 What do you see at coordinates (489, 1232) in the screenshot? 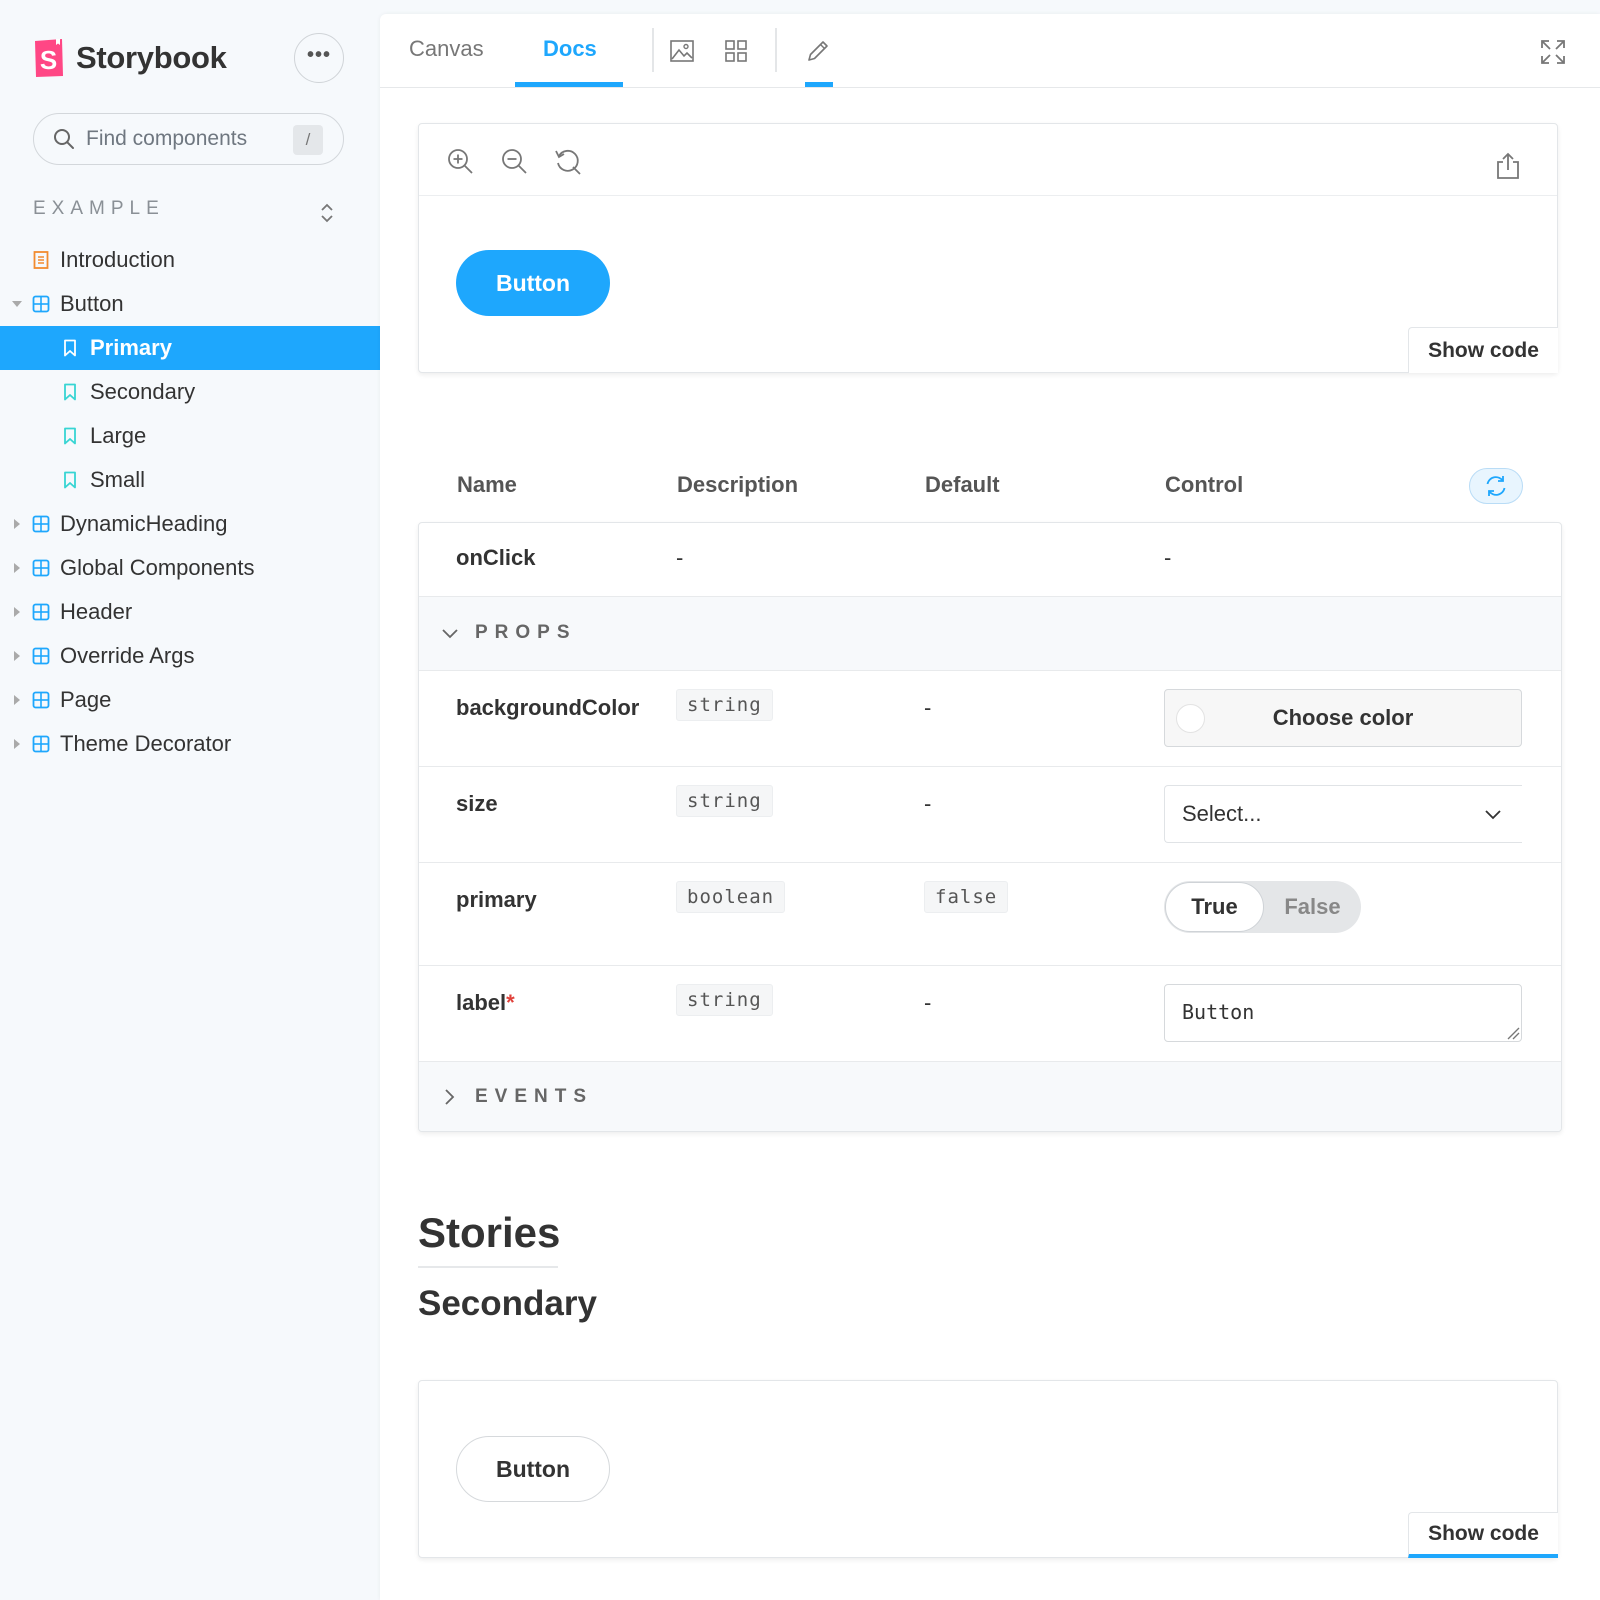
I see `stories-heading: Stories` at bounding box center [489, 1232].